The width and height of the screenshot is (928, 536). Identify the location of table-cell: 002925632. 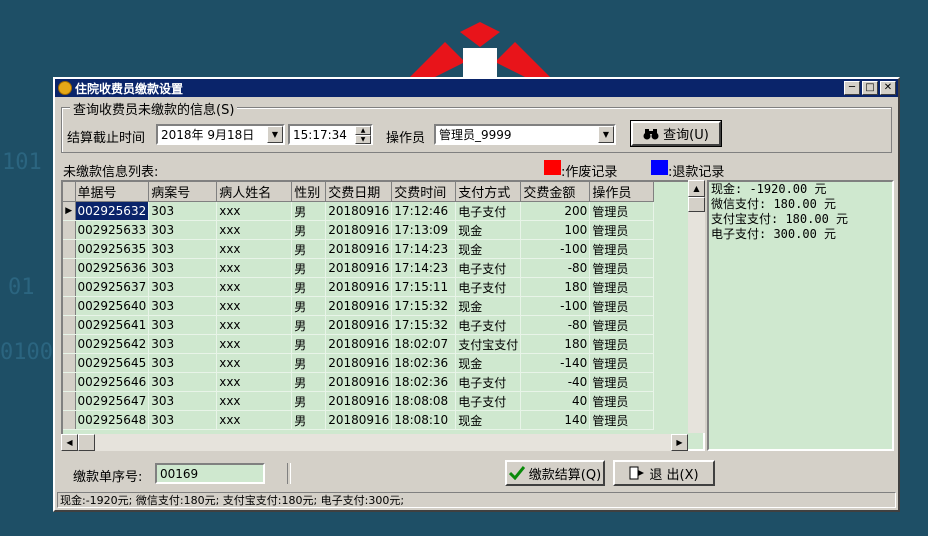
(112, 211).